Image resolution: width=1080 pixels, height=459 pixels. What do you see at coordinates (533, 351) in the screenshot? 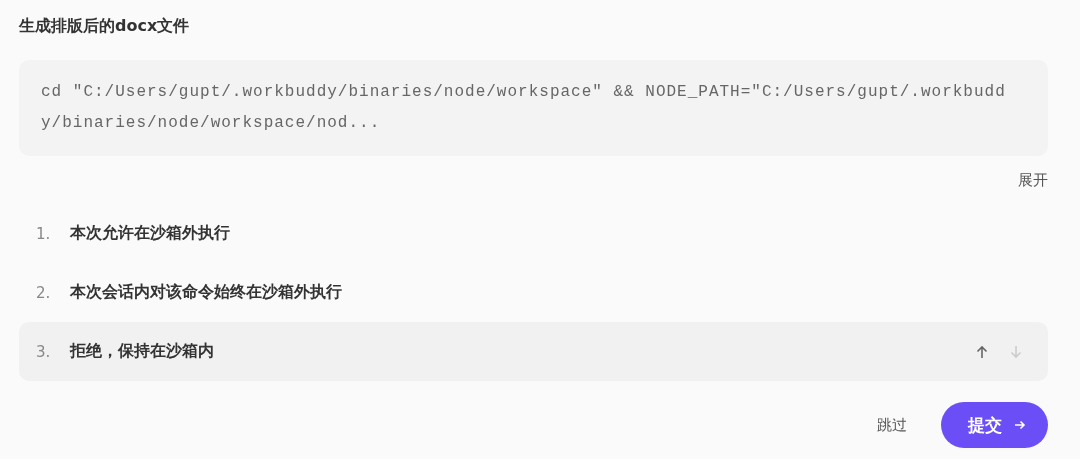
I see `option-row: 3. 拒绝，保持在沙箱内` at bounding box center [533, 351].